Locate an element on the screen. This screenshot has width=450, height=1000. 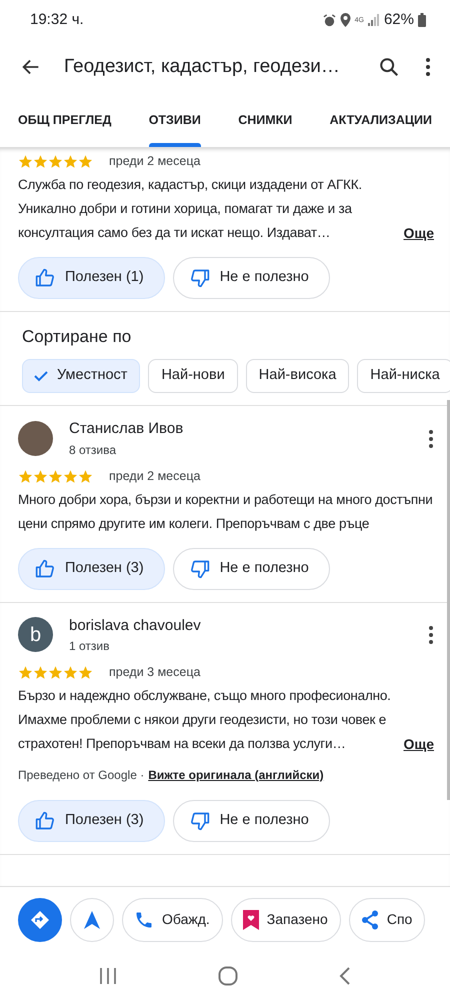
reviewer-name: Станислав Ивов is located at coordinates (126, 429).